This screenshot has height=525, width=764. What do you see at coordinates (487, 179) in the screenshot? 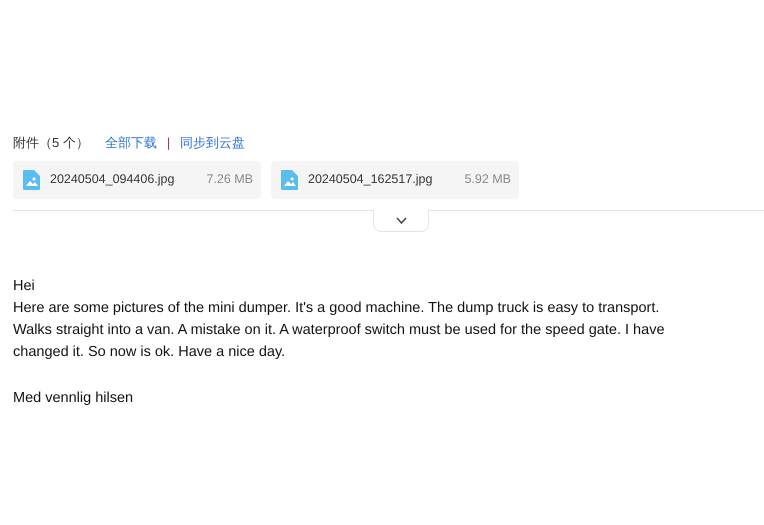
I see `file-size: 5.92 MB` at bounding box center [487, 179].